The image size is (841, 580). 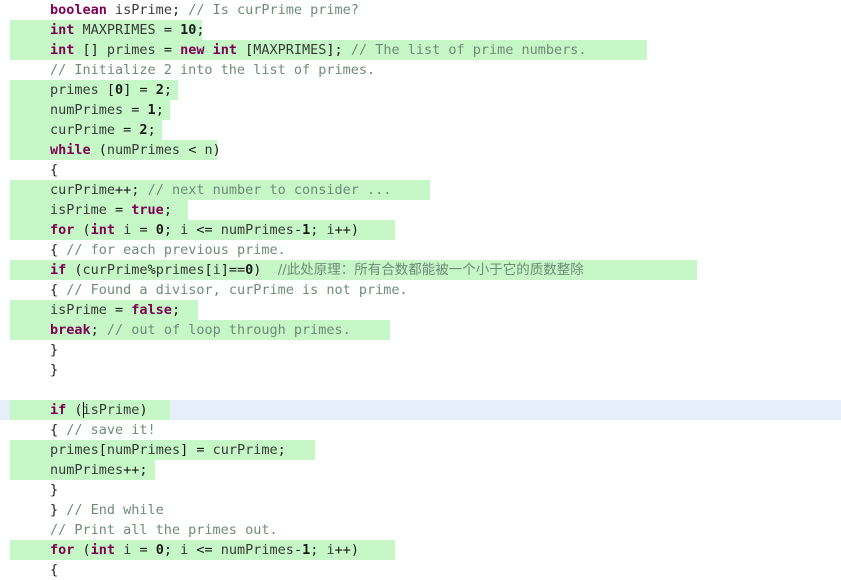 I want to click on code-line: isPrime = false;, so click(x=420, y=310).